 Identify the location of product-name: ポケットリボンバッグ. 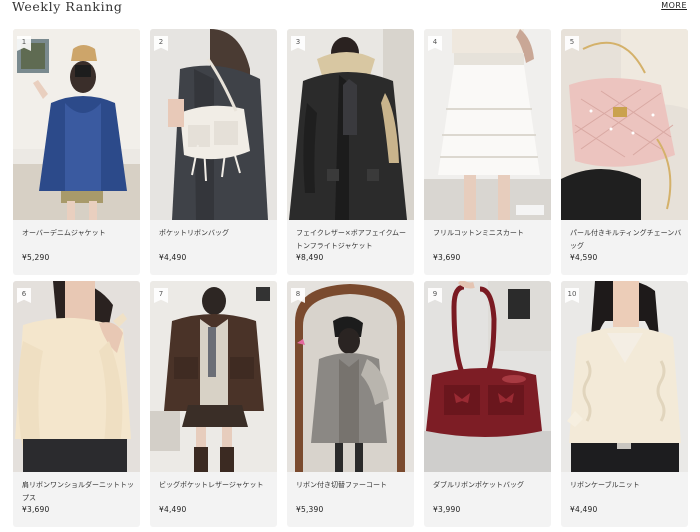
(215, 233).